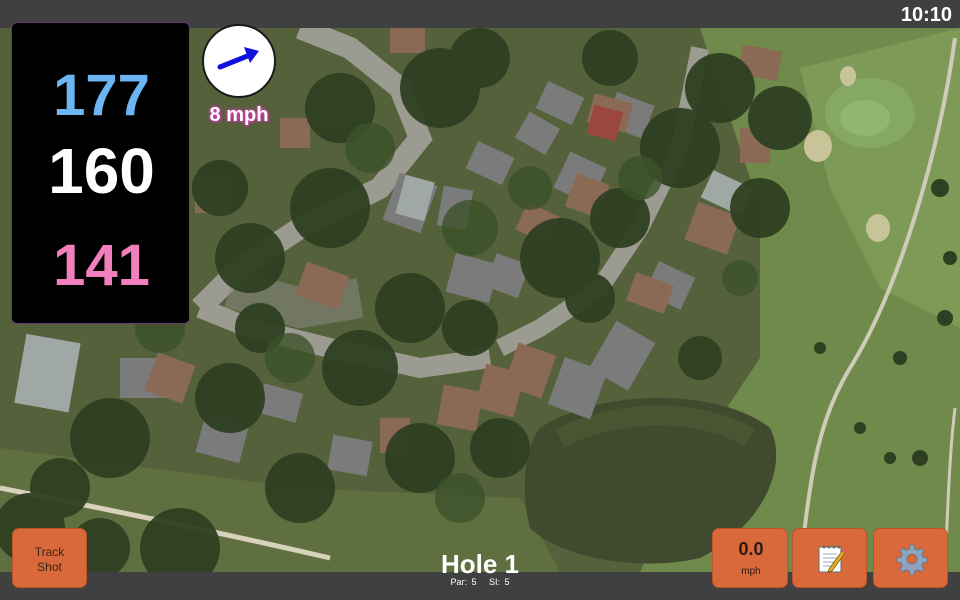  What do you see at coordinates (499, 582) in the screenshot?
I see `si-label: SI: 5` at bounding box center [499, 582].